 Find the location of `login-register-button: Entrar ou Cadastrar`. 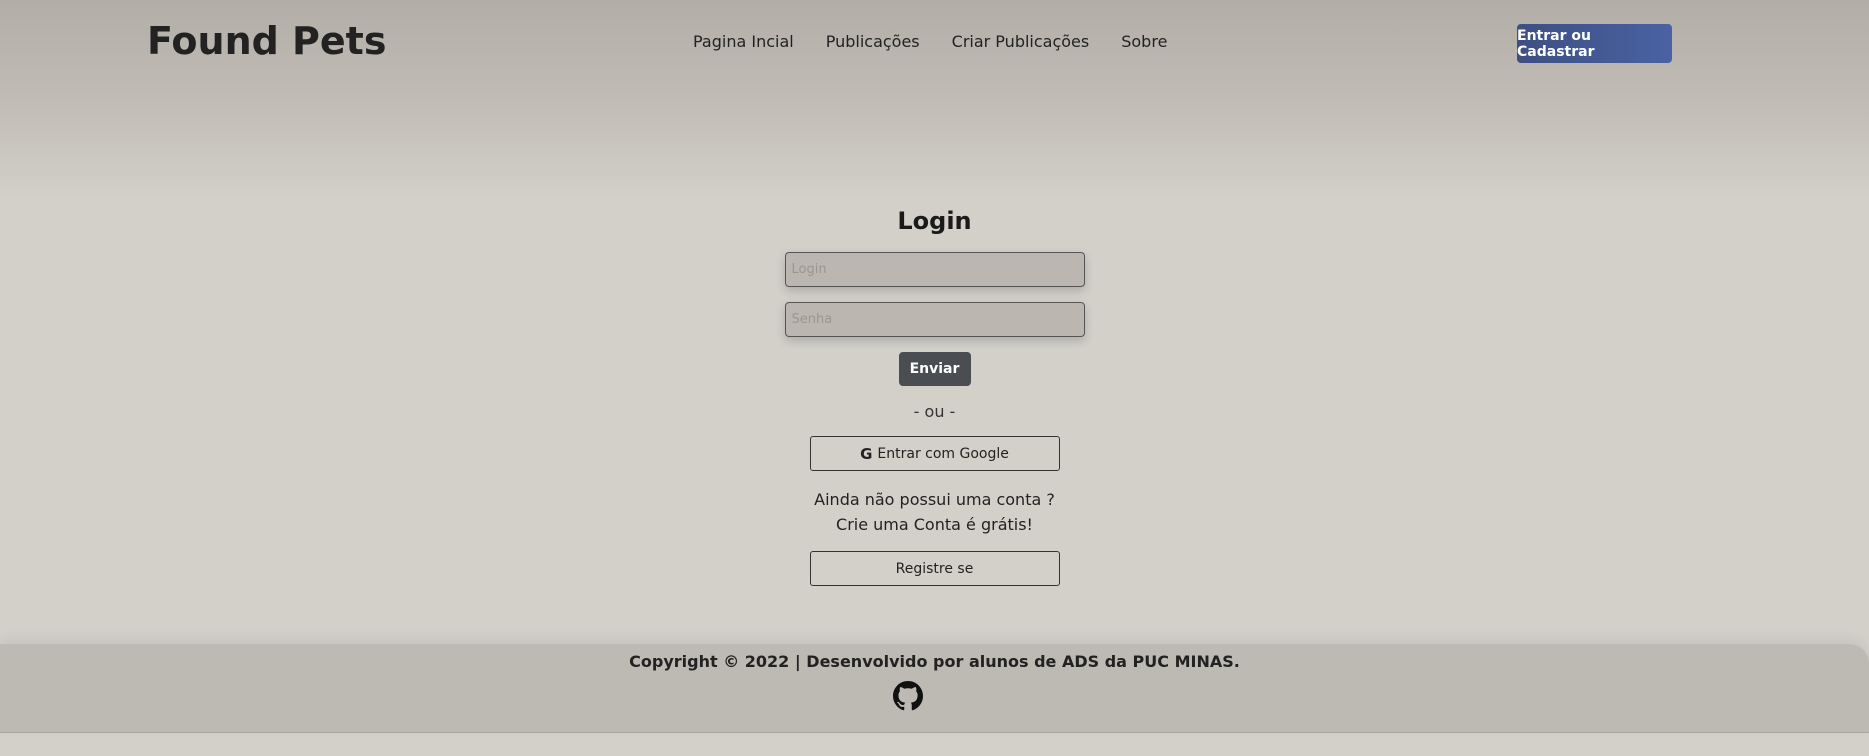

login-register-button: Entrar ou Cadastrar is located at coordinates (1594, 43).